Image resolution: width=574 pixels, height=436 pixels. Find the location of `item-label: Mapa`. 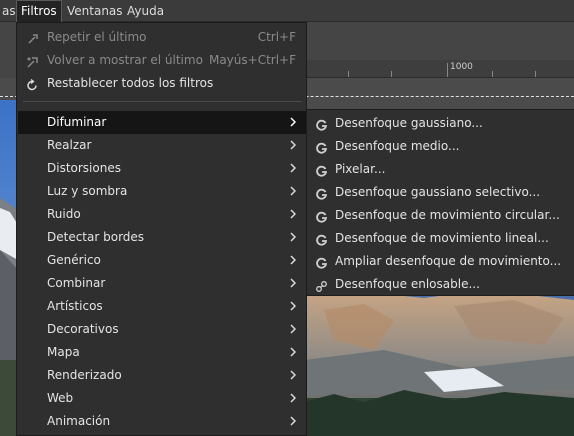

item-label: Mapa is located at coordinates (63, 352).